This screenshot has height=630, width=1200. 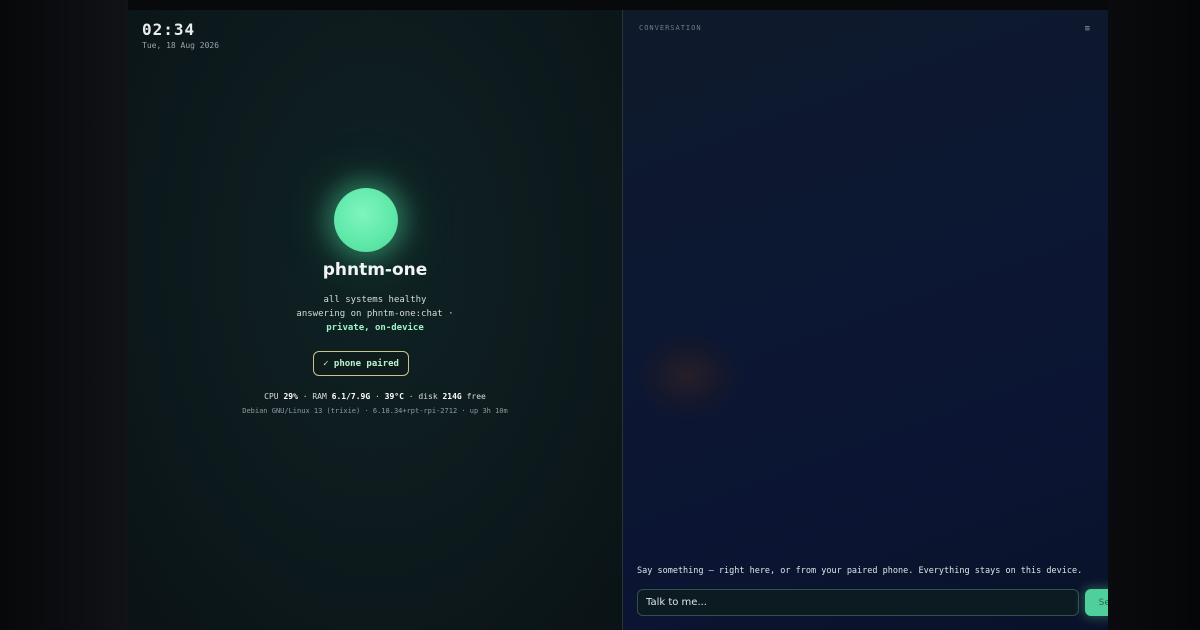 I want to click on status-orb-icon, so click(x=366, y=220).